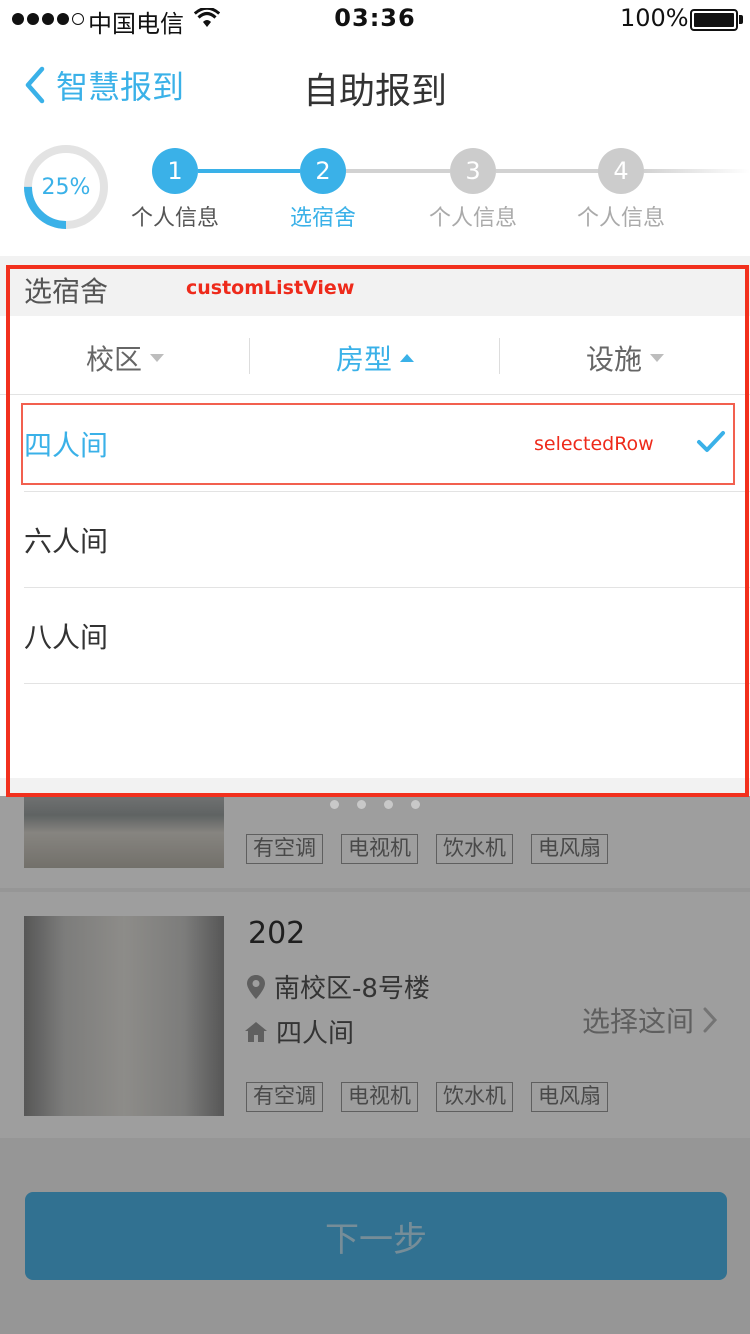 Image resolution: width=750 pixels, height=1334 pixels. What do you see at coordinates (473, 171) in the screenshot?
I see `step-3-circle: 3` at bounding box center [473, 171].